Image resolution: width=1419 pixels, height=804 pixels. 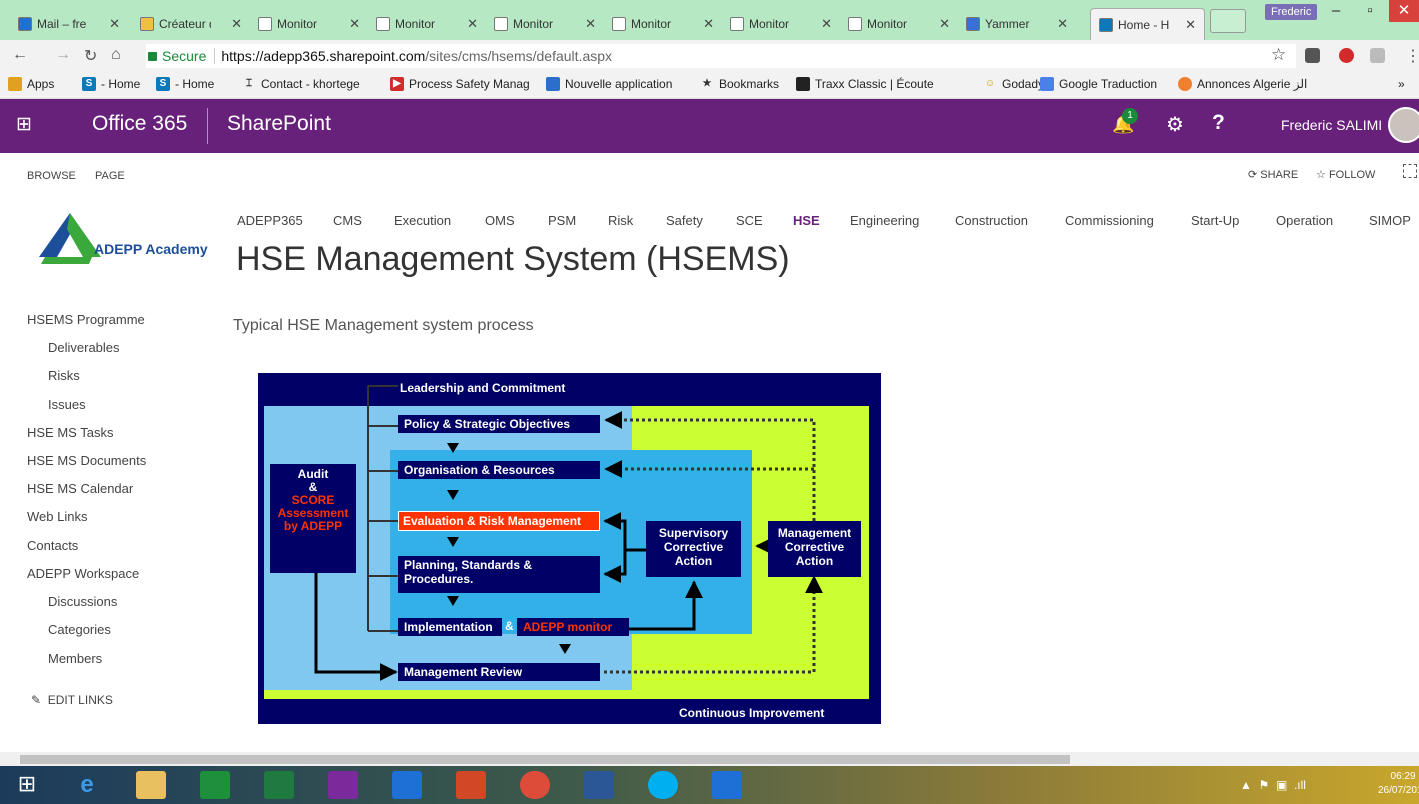 I want to click on horizontal-scrollbar, so click(x=709, y=759).